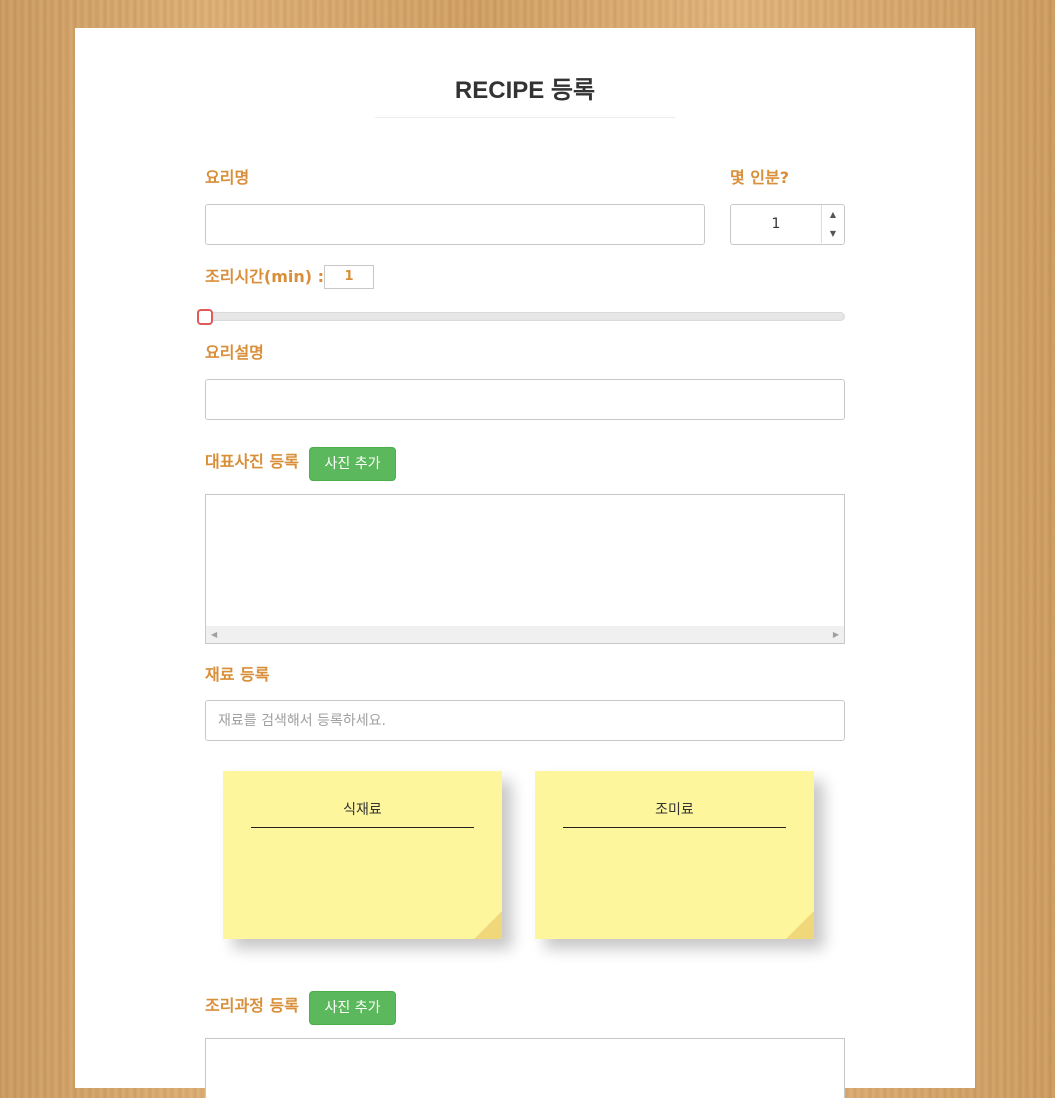 This screenshot has height=1098, width=1055. Describe the element at coordinates (525, 569) in the screenshot. I see `main-photo-area: ◀ ▶` at that location.